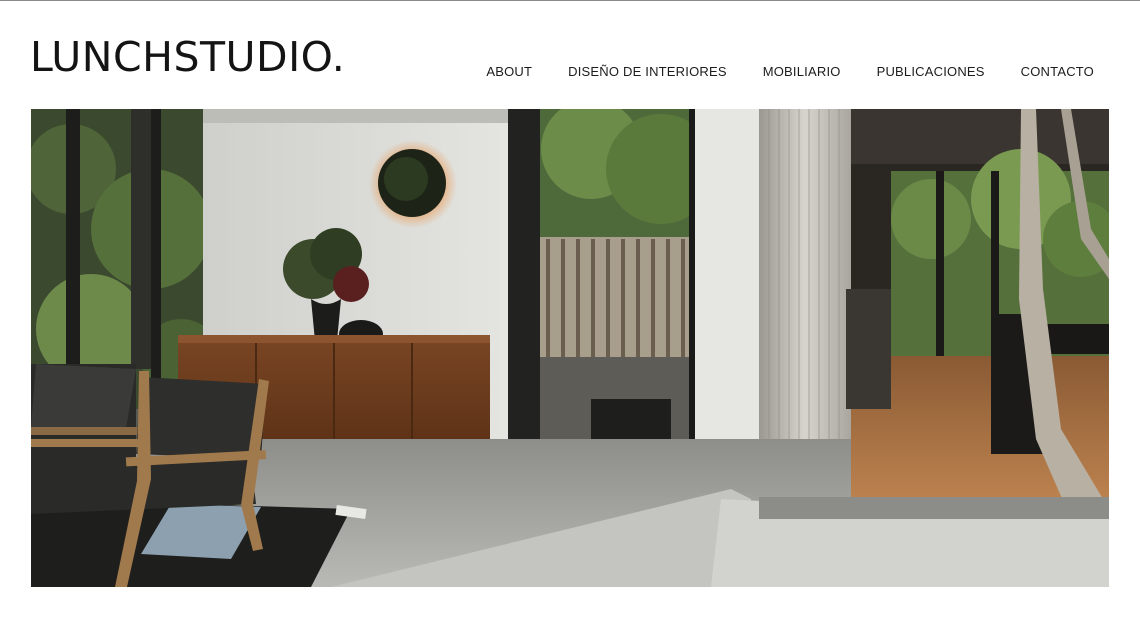 Image resolution: width=1140 pixels, height=642 pixels. Describe the element at coordinates (524, 290) in the screenshot. I see `door-frame` at that location.